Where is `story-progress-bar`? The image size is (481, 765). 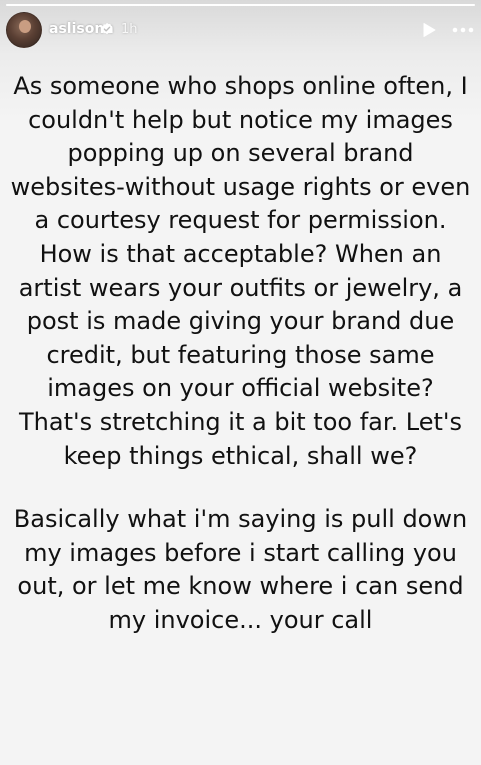
story-progress-bar is located at coordinates (240, 5).